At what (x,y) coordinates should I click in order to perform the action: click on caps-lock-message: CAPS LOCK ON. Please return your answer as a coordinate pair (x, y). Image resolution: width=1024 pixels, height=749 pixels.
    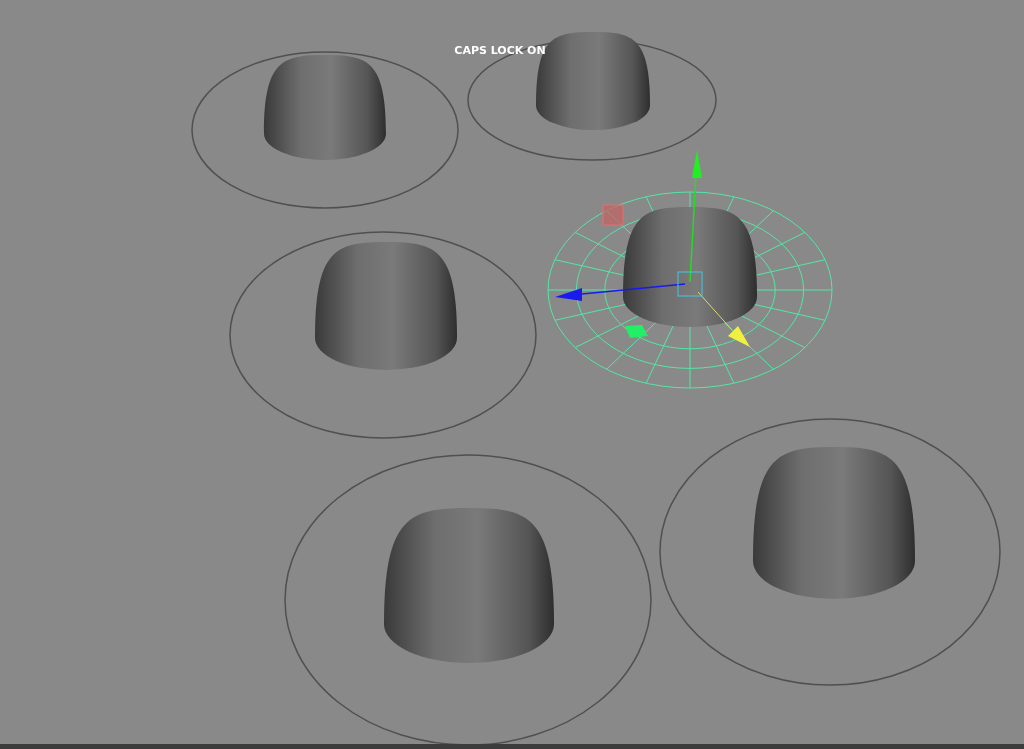
    Looking at the image, I should click on (500, 50).